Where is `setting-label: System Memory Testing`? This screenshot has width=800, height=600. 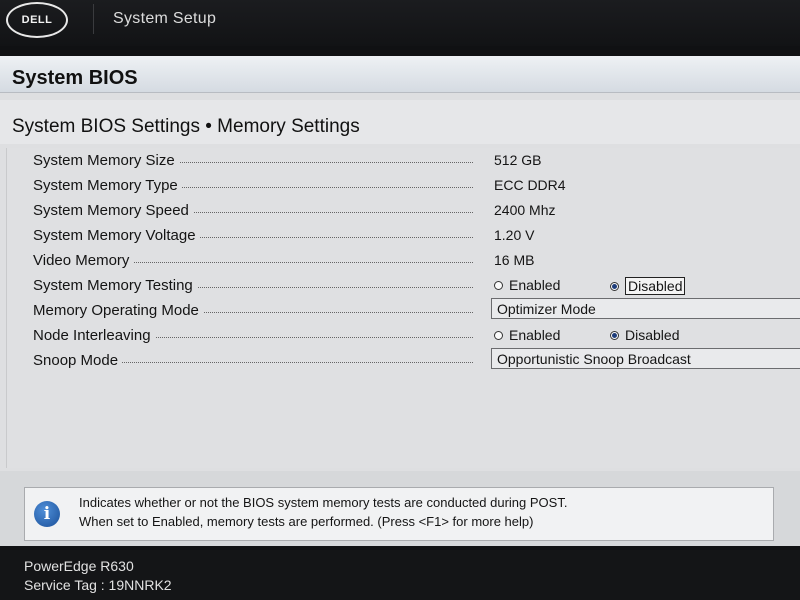 setting-label: System Memory Testing is located at coordinates (115, 285).